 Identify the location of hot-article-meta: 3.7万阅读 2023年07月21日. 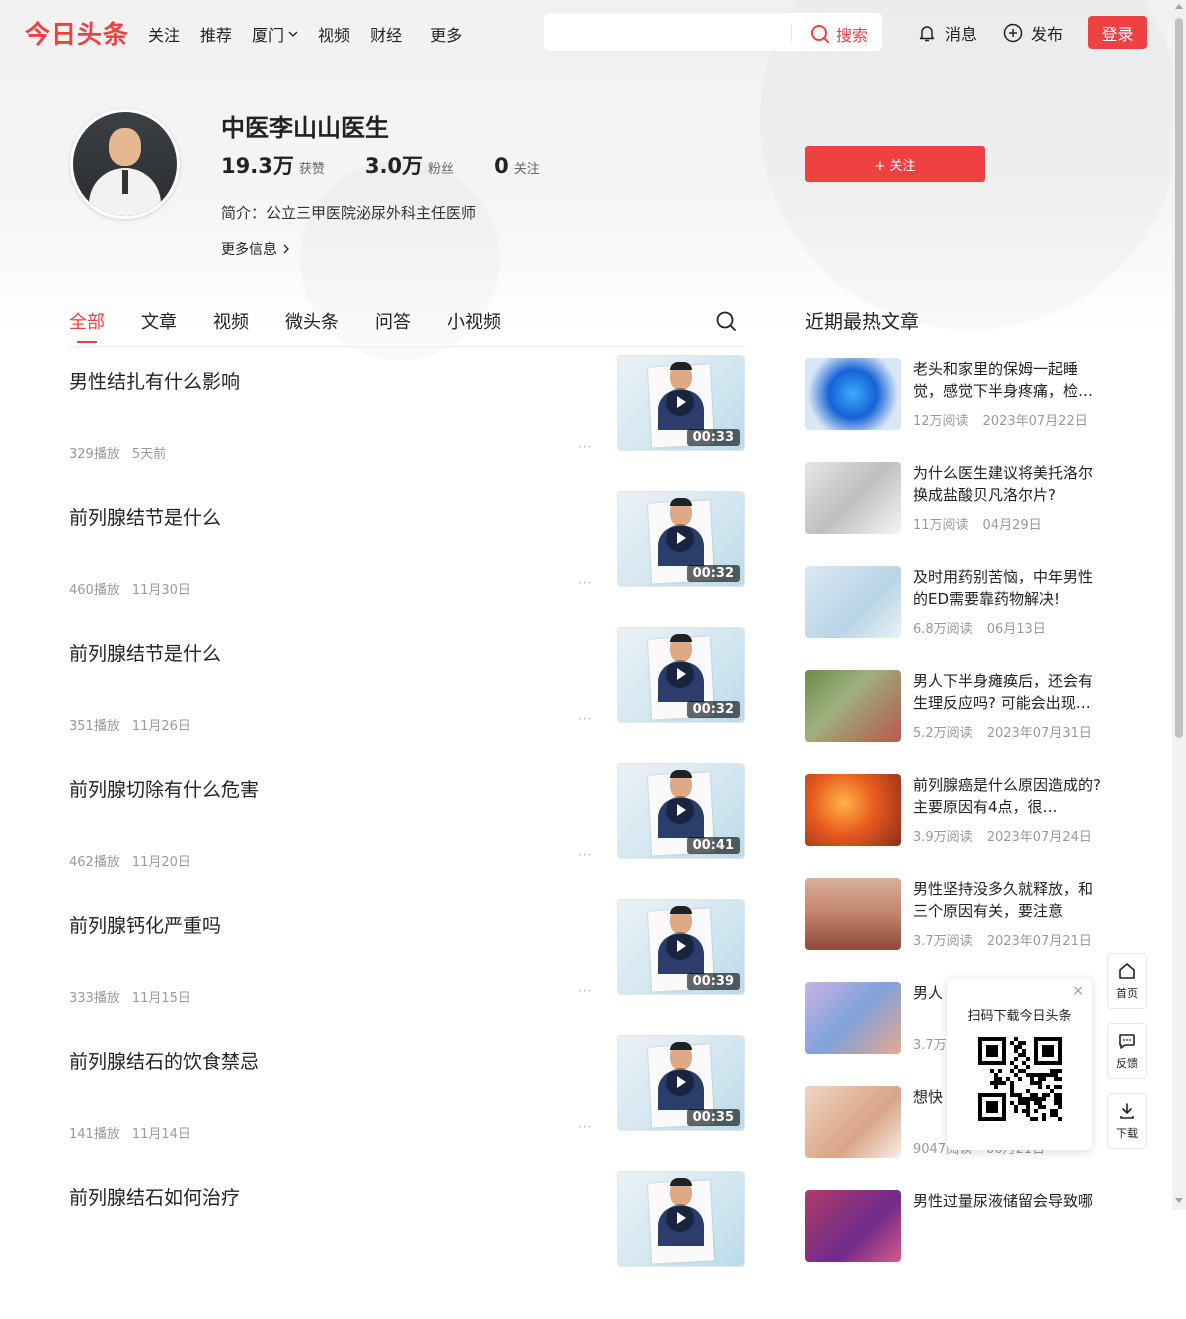
(1002, 939).